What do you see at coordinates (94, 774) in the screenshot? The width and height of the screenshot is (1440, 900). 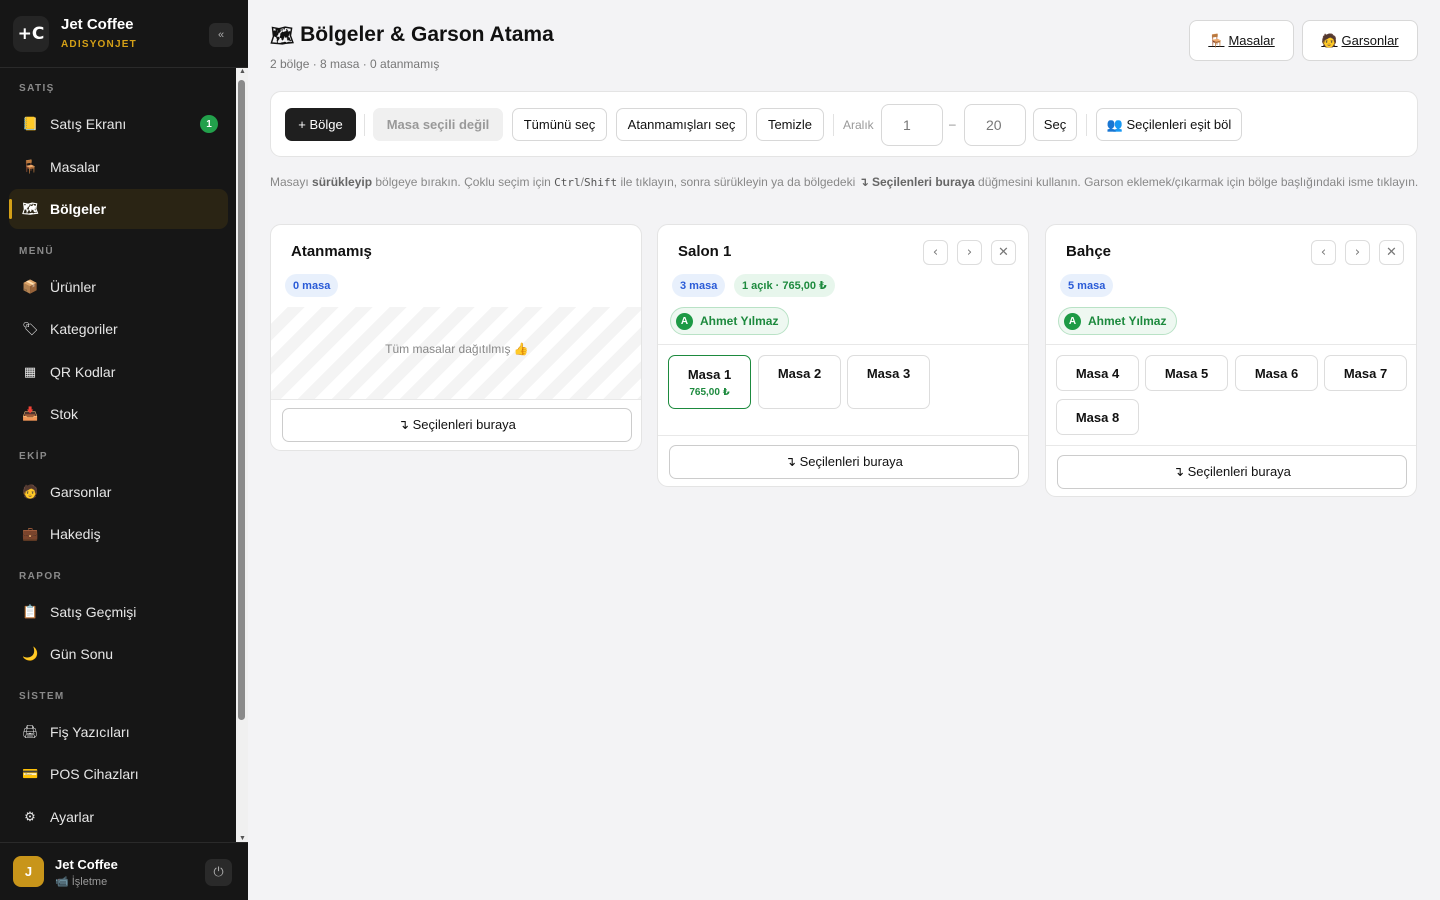 I see `sidebar-item-label: POS Cihazları` at bounding box center [94, 774].